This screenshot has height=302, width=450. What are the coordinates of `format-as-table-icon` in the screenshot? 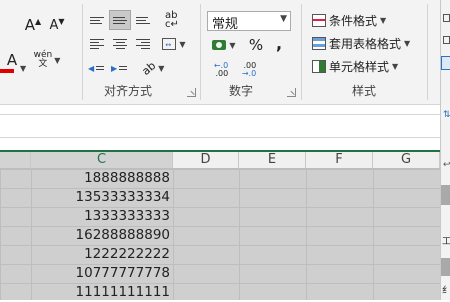 It's located at (319, 43).